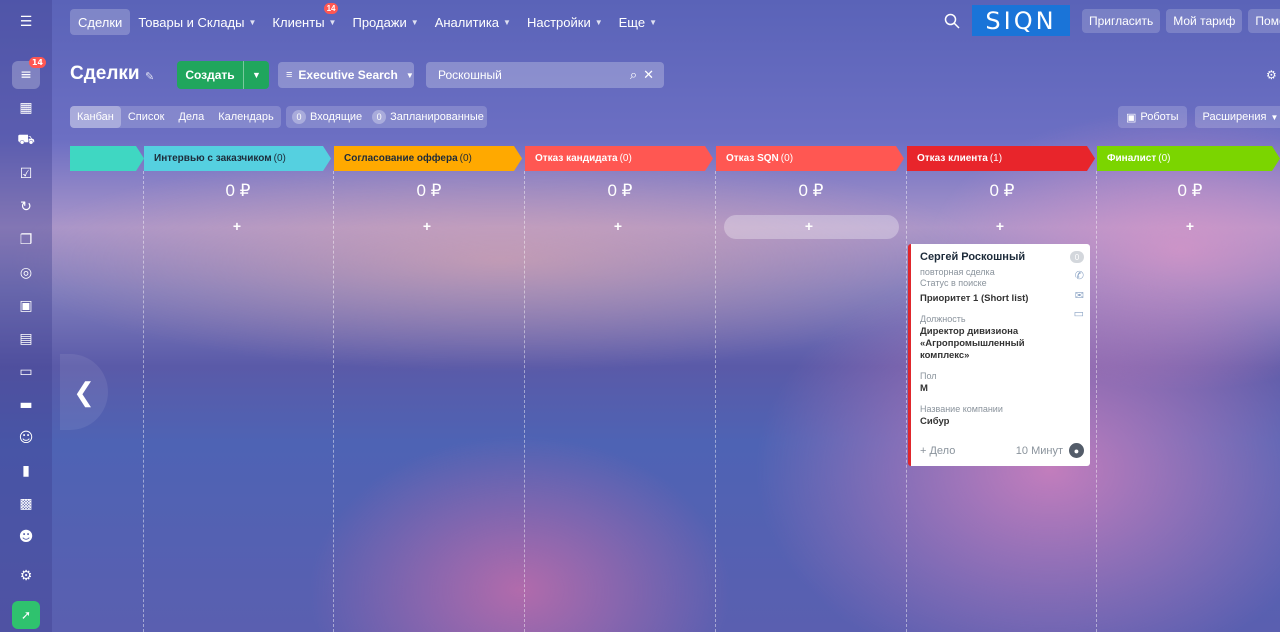 The image size is (1280, 632). I want to click on stage-header: Отказ SQN (0), so click(810, 158).